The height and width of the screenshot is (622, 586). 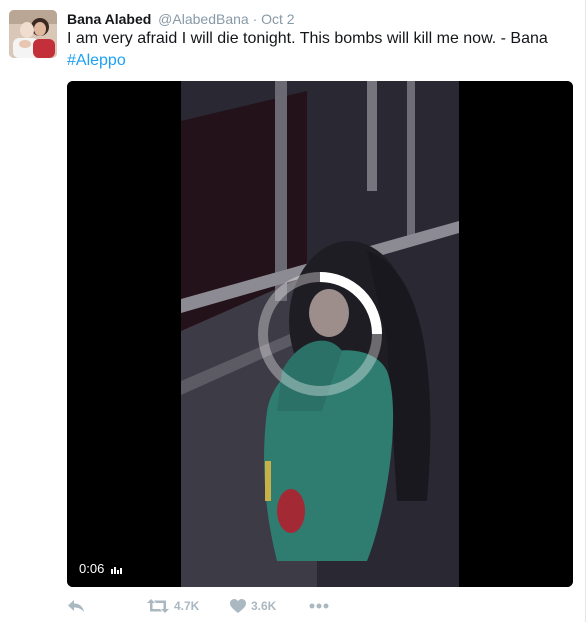 What do you see at coordinates (116, 570) in the screenshot?
I see `volume-bars-icon` at bounding box center [116, 570].